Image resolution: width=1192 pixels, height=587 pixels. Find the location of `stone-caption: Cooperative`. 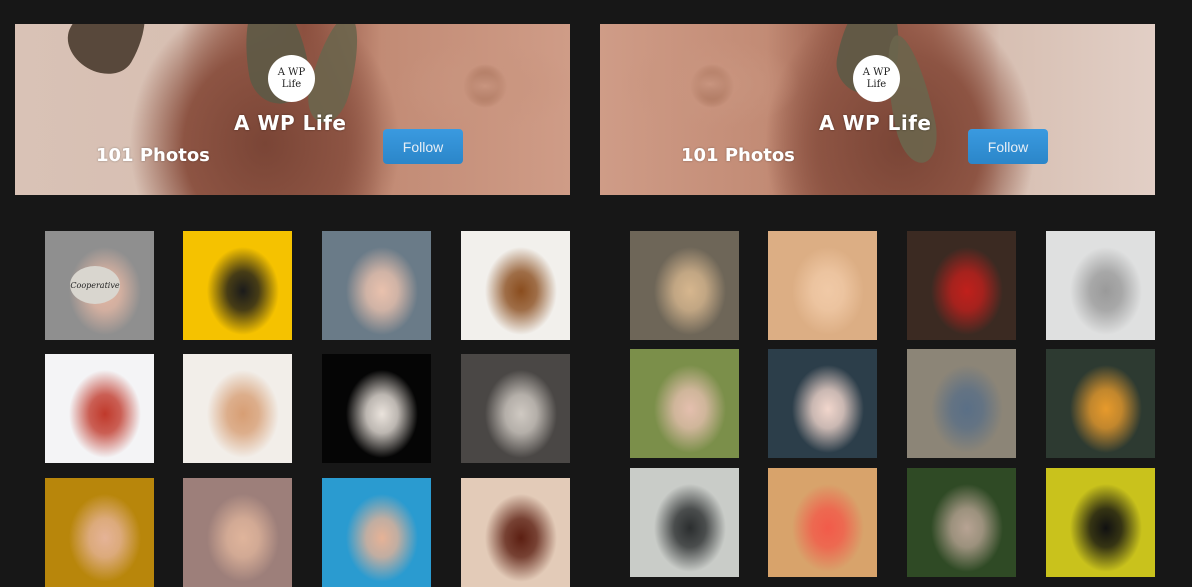

stone-caption: Cooperative is located at coordinates (95, 285).